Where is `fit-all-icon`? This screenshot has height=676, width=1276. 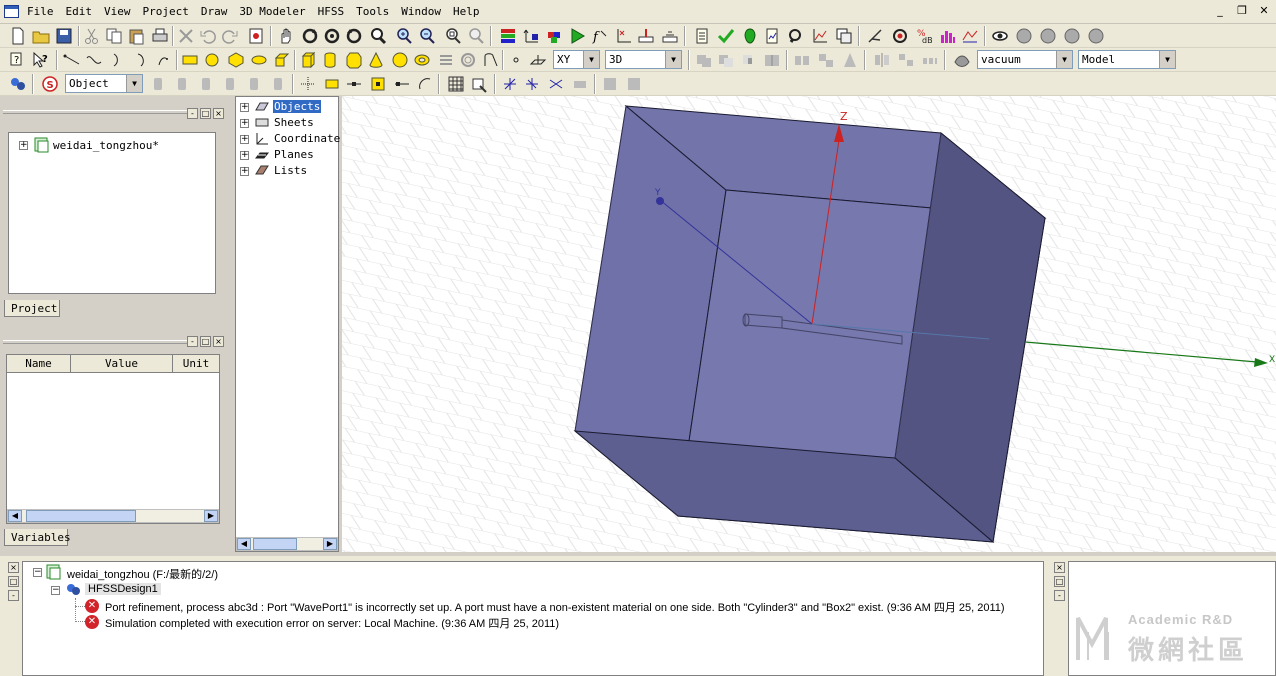
fit-all-icon is located at coordinates (453, 36).